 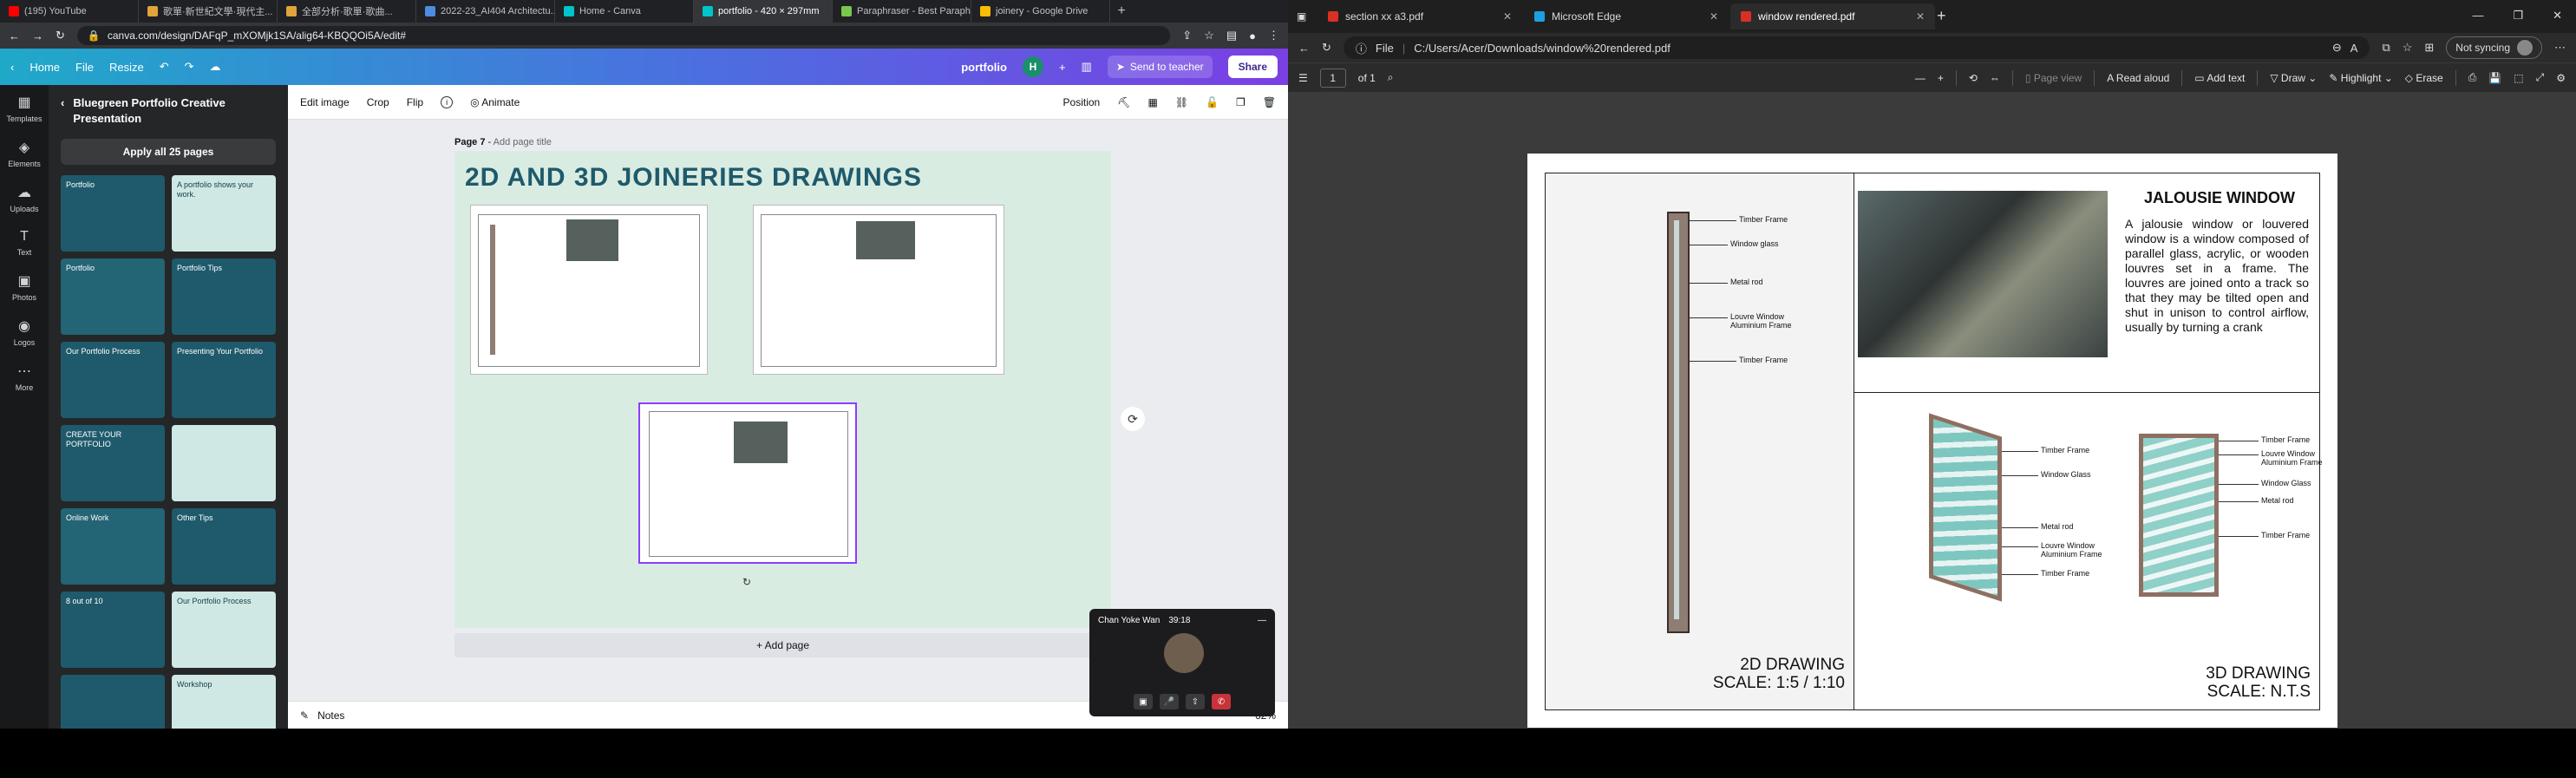 What do you see at coordinates (12, 68) in the screenshot?
I see `back-chevron-icon: ‹` at bounding box center [12, 68].